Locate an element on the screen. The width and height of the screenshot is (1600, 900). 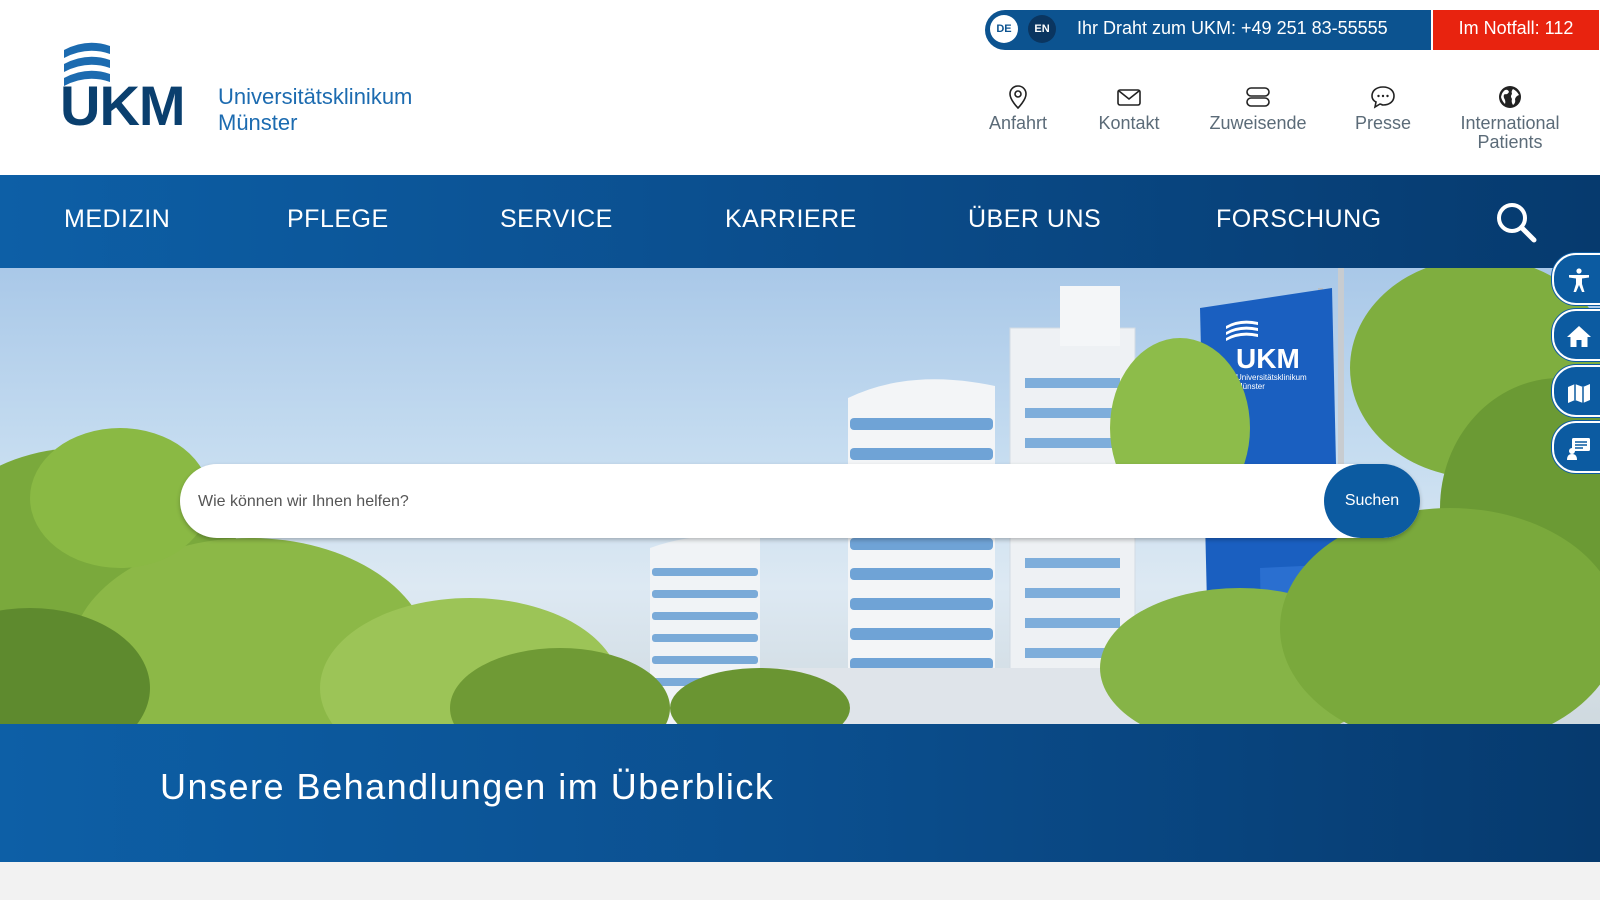
quicklink-anfahrt: Anfahrt is located at coordinates (1018, 108).